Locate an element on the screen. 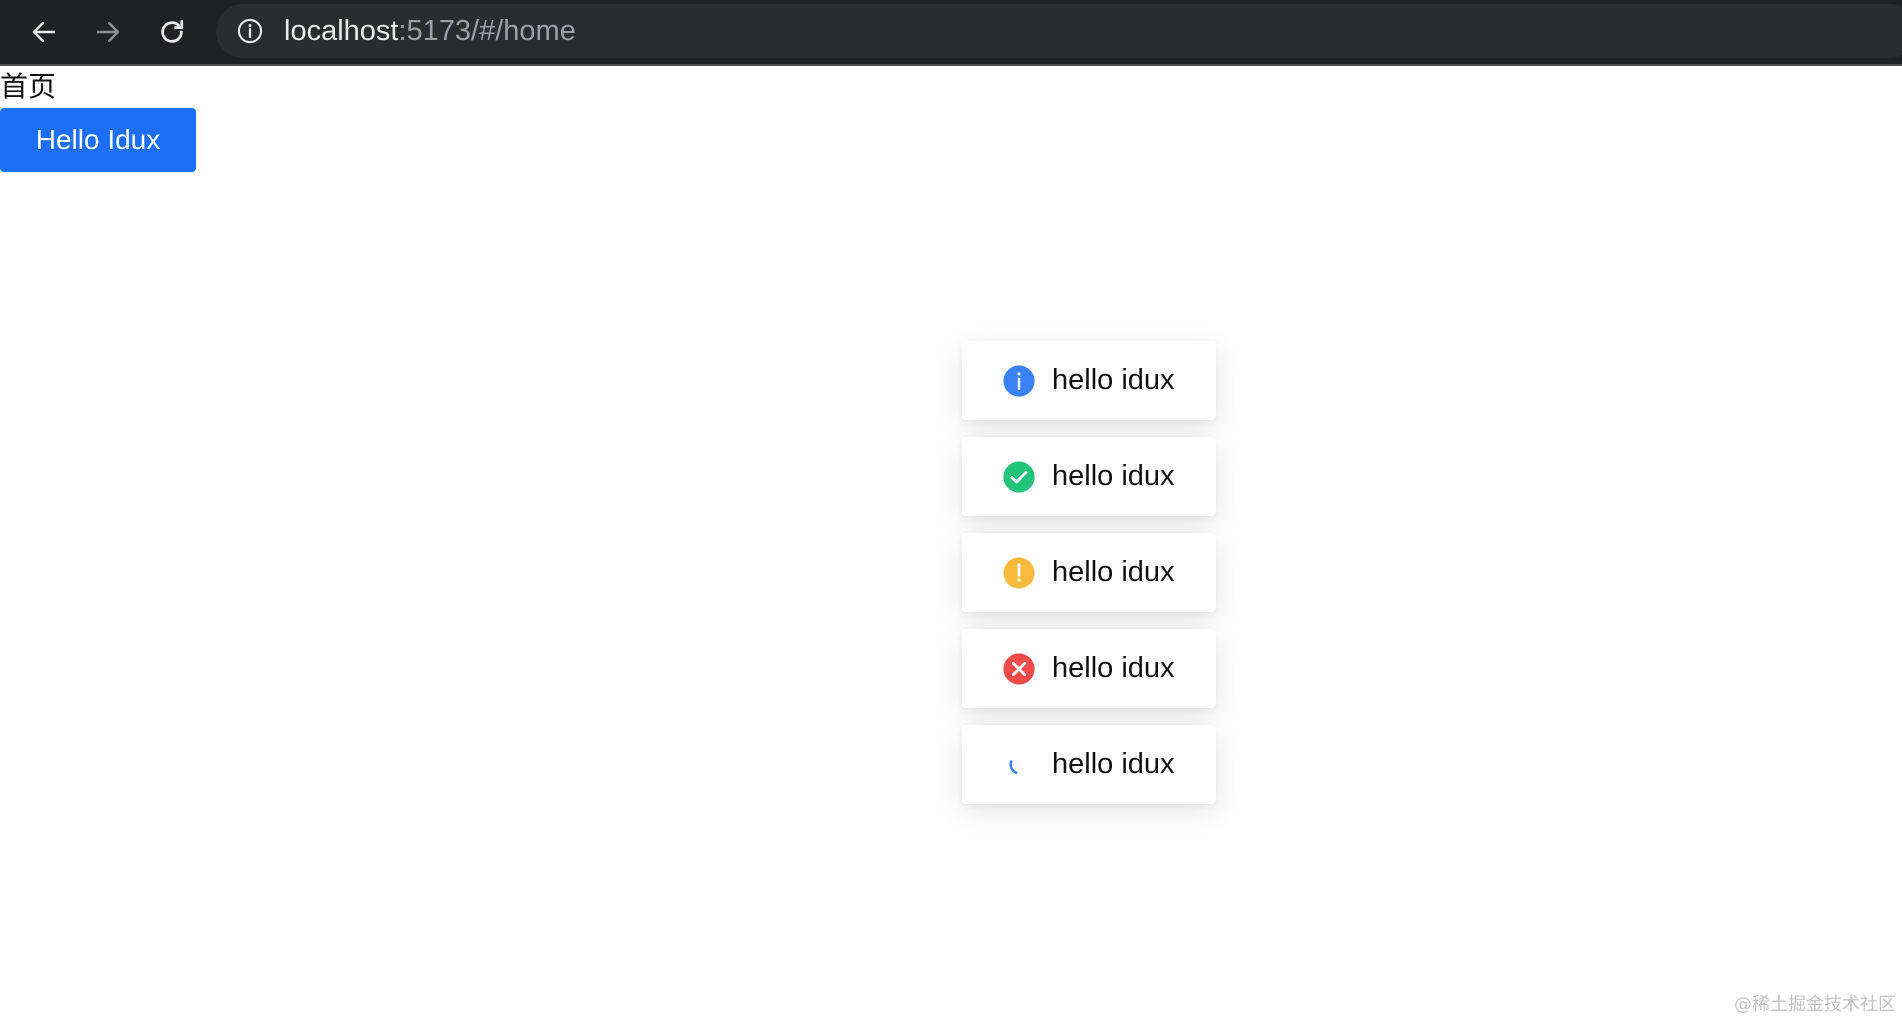  page-title: 首页 is located at coordinates (28, 86).